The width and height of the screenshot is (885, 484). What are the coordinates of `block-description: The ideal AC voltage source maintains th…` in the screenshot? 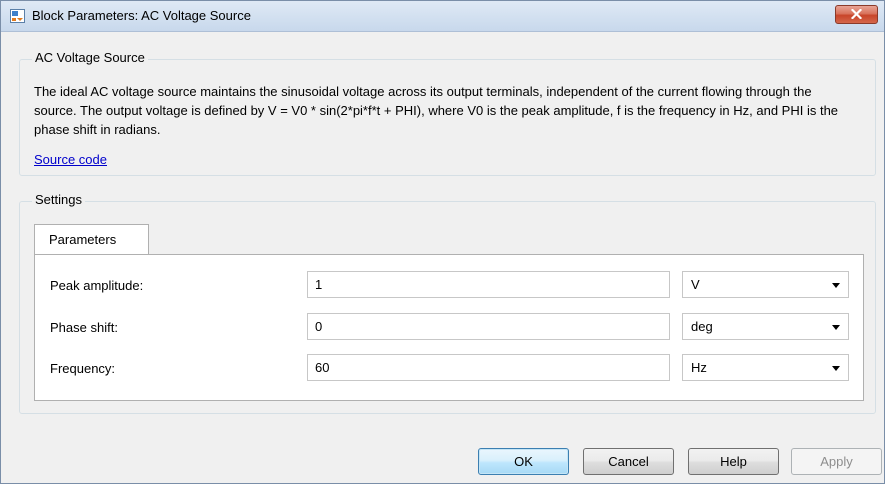 It's located at (436, 110).